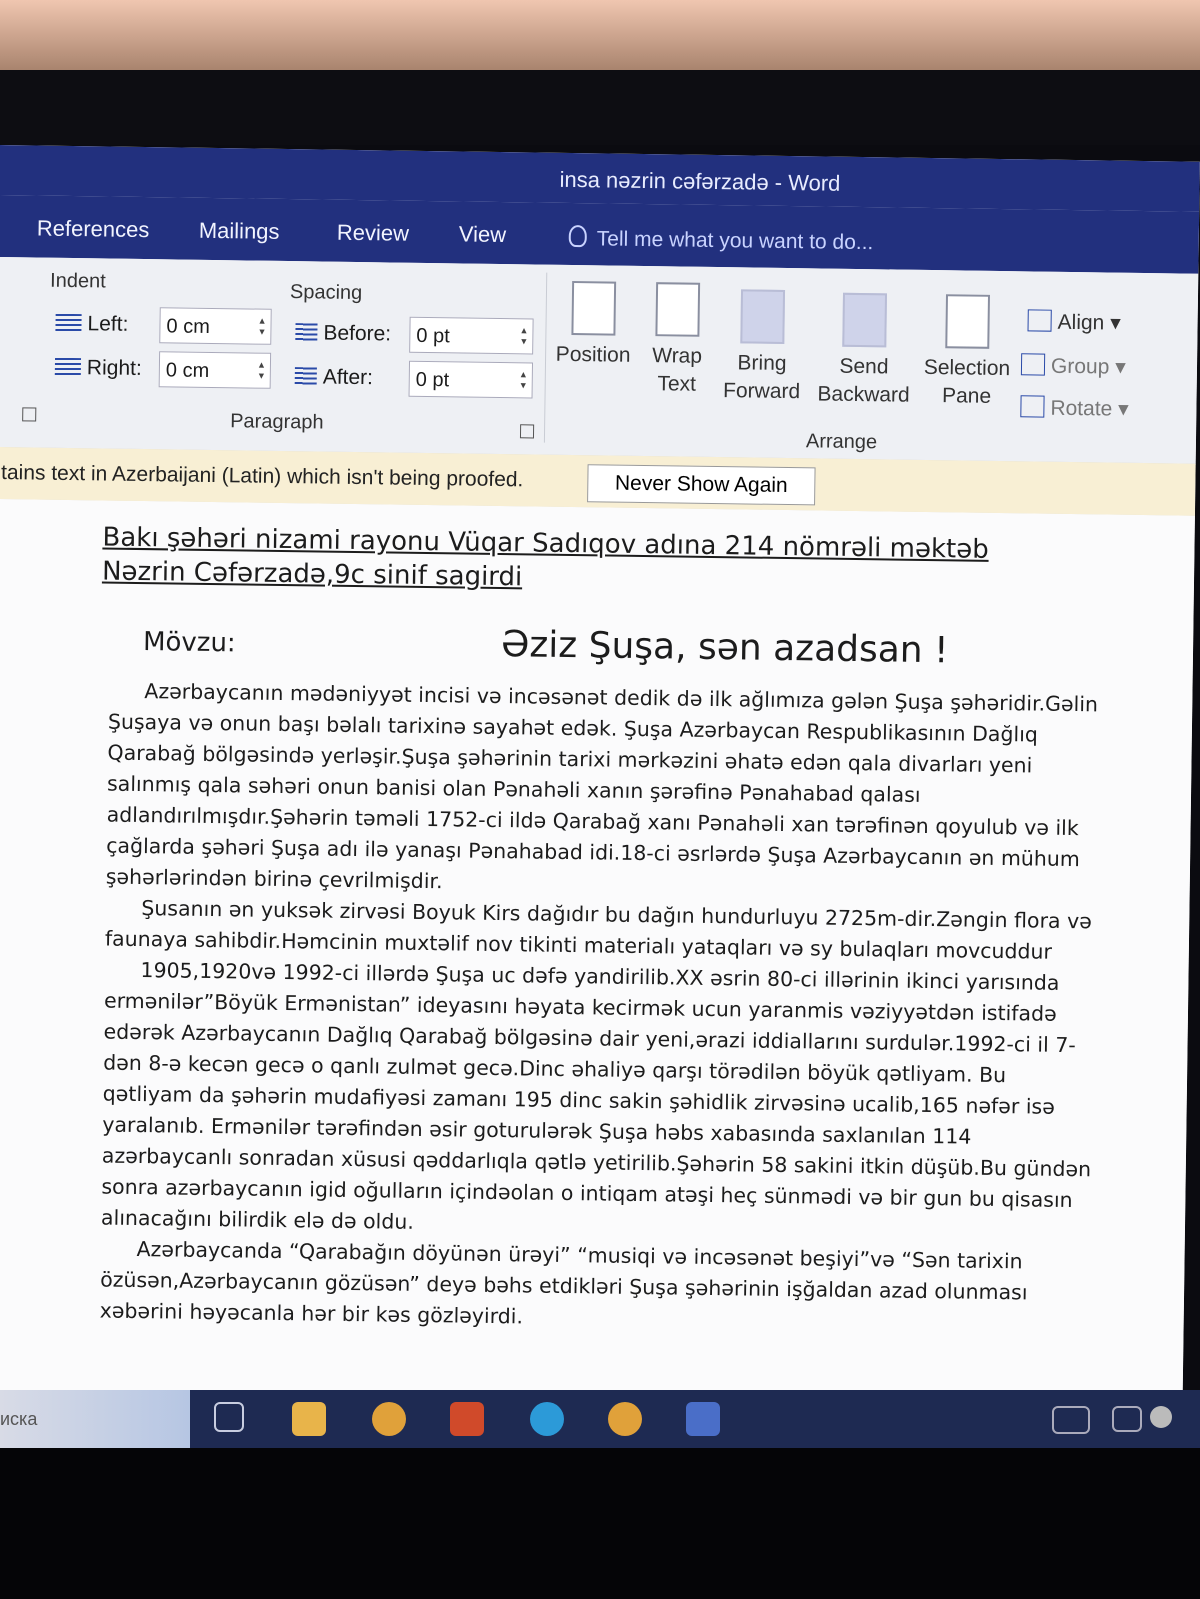 This screenshot has height=1599, width=1200. I want to click on group-separator, so click(545, 357).